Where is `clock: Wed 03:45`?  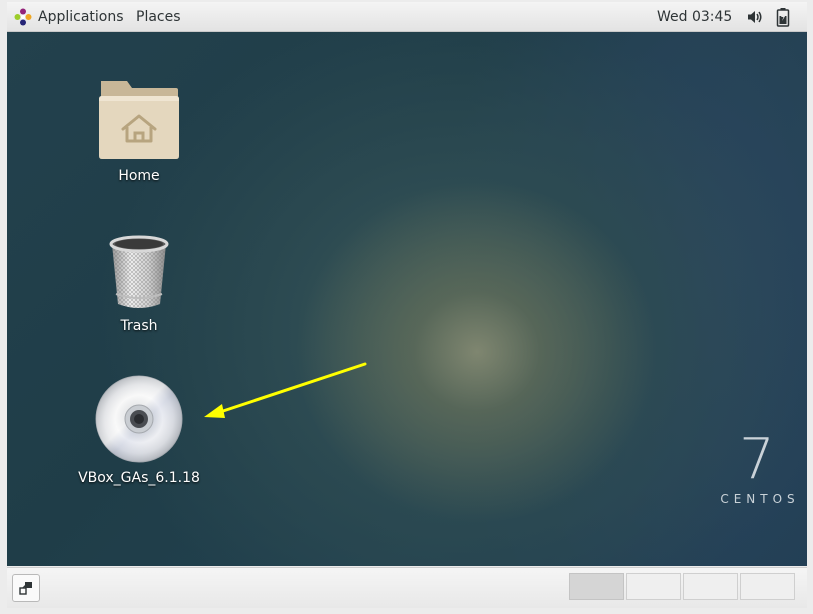
clock: Wed 03:45 is located at coordinates (694, 16).